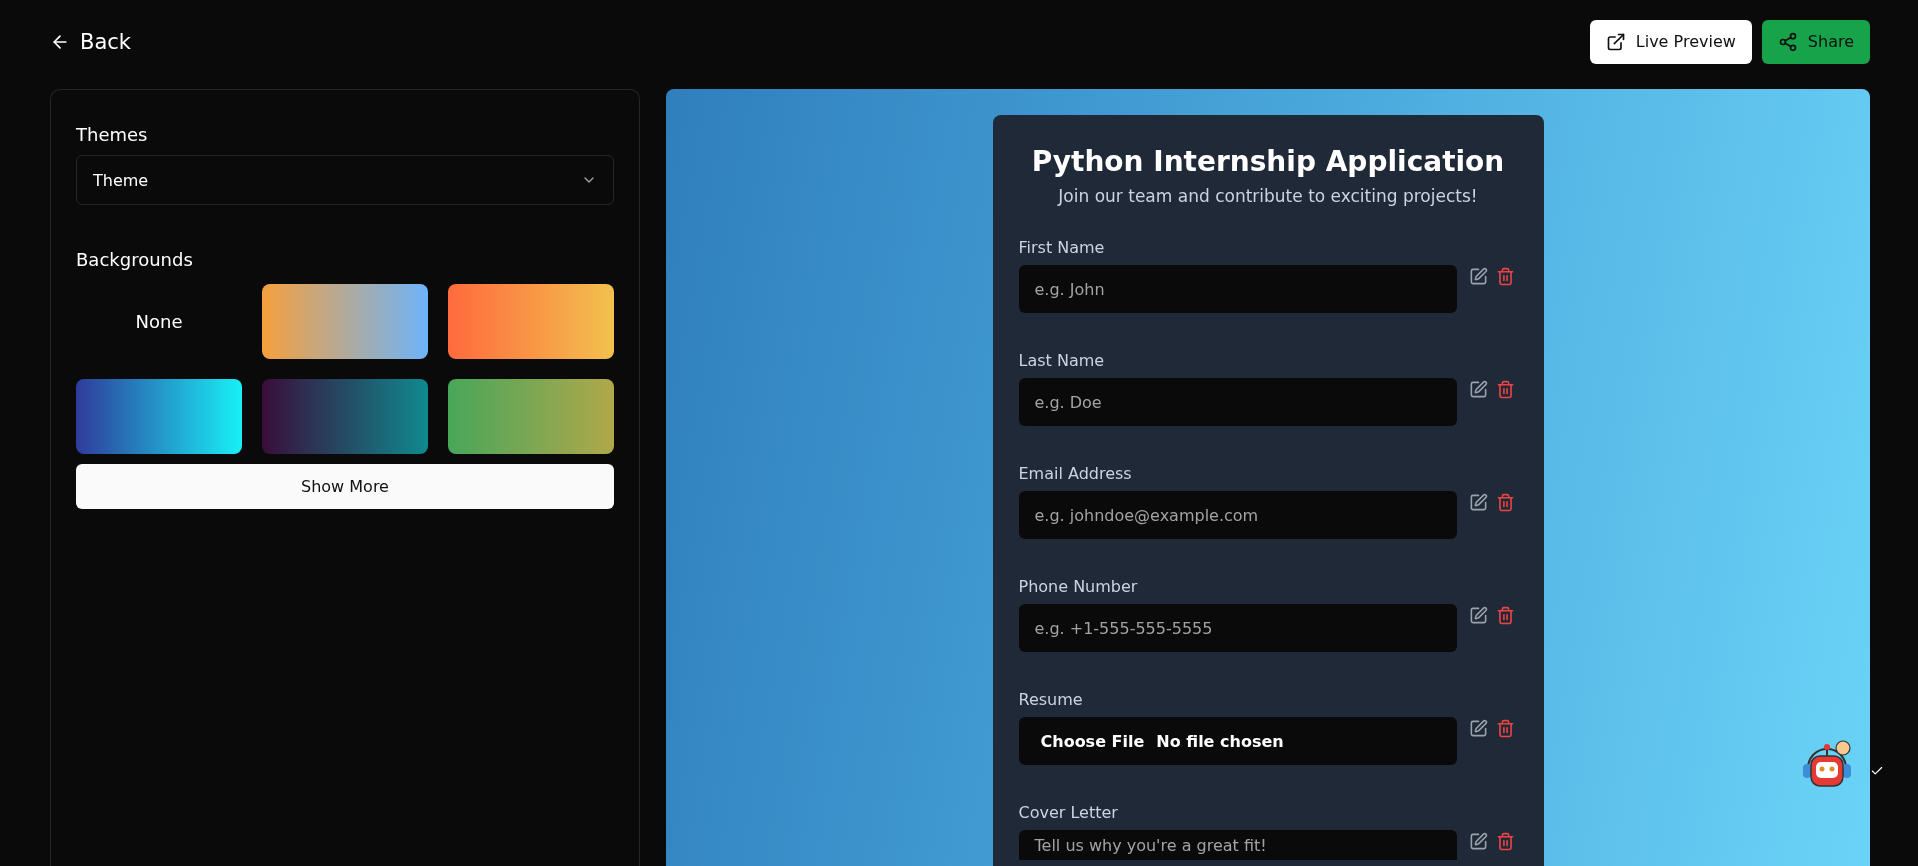 Image resolution: width=1918 pixels, height=866 pixels. What do you see at coordinates (1815, 41) in the screenshot?
I see `share-button: Share` at bounding box center [1815, 41].